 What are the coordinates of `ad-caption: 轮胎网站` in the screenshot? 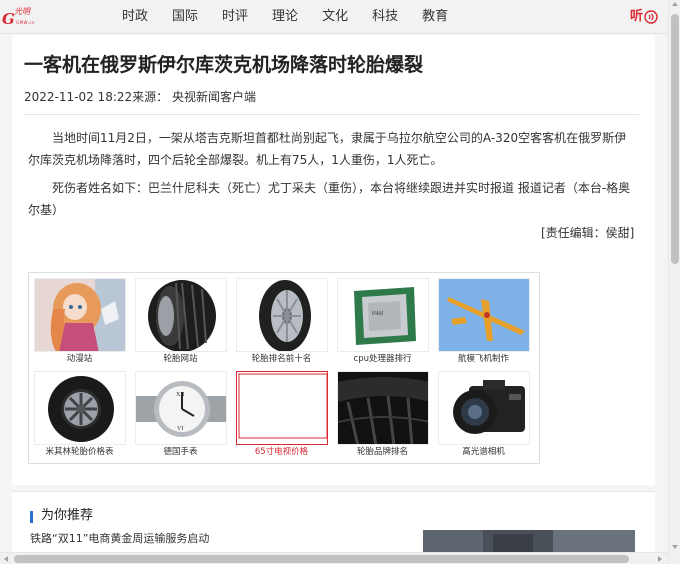 It's located at (180, 359).